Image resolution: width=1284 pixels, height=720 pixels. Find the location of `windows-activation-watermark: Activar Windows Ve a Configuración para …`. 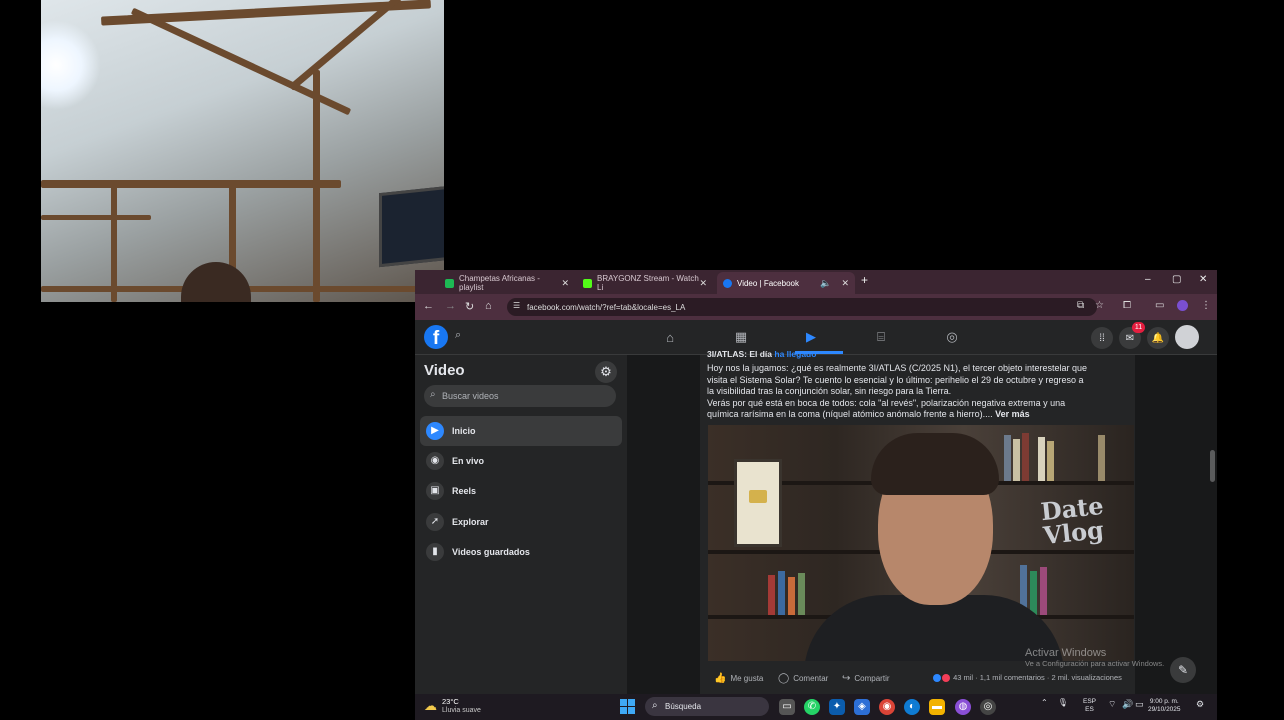

windows-activation-watermark: Activar Windows Ve a Configuración para … is located at coordinates (1095, 657).